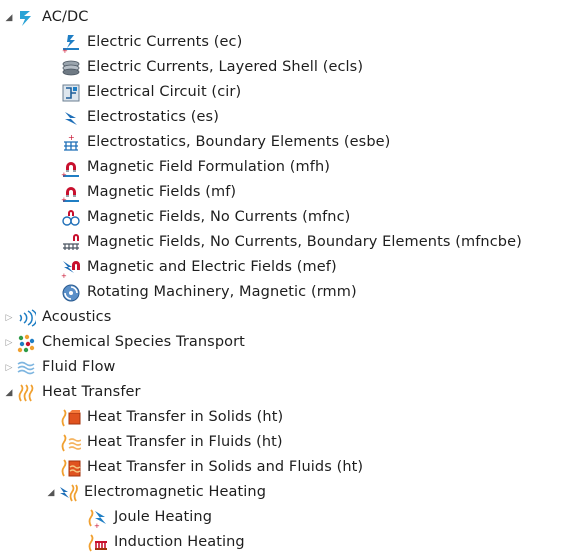 The width and height of the screenshot is (572, 556). What do you see at coordinates (71, 241) in the screenshot?
I see `magnet-boundary-icon` at bounding box center [71, 241].